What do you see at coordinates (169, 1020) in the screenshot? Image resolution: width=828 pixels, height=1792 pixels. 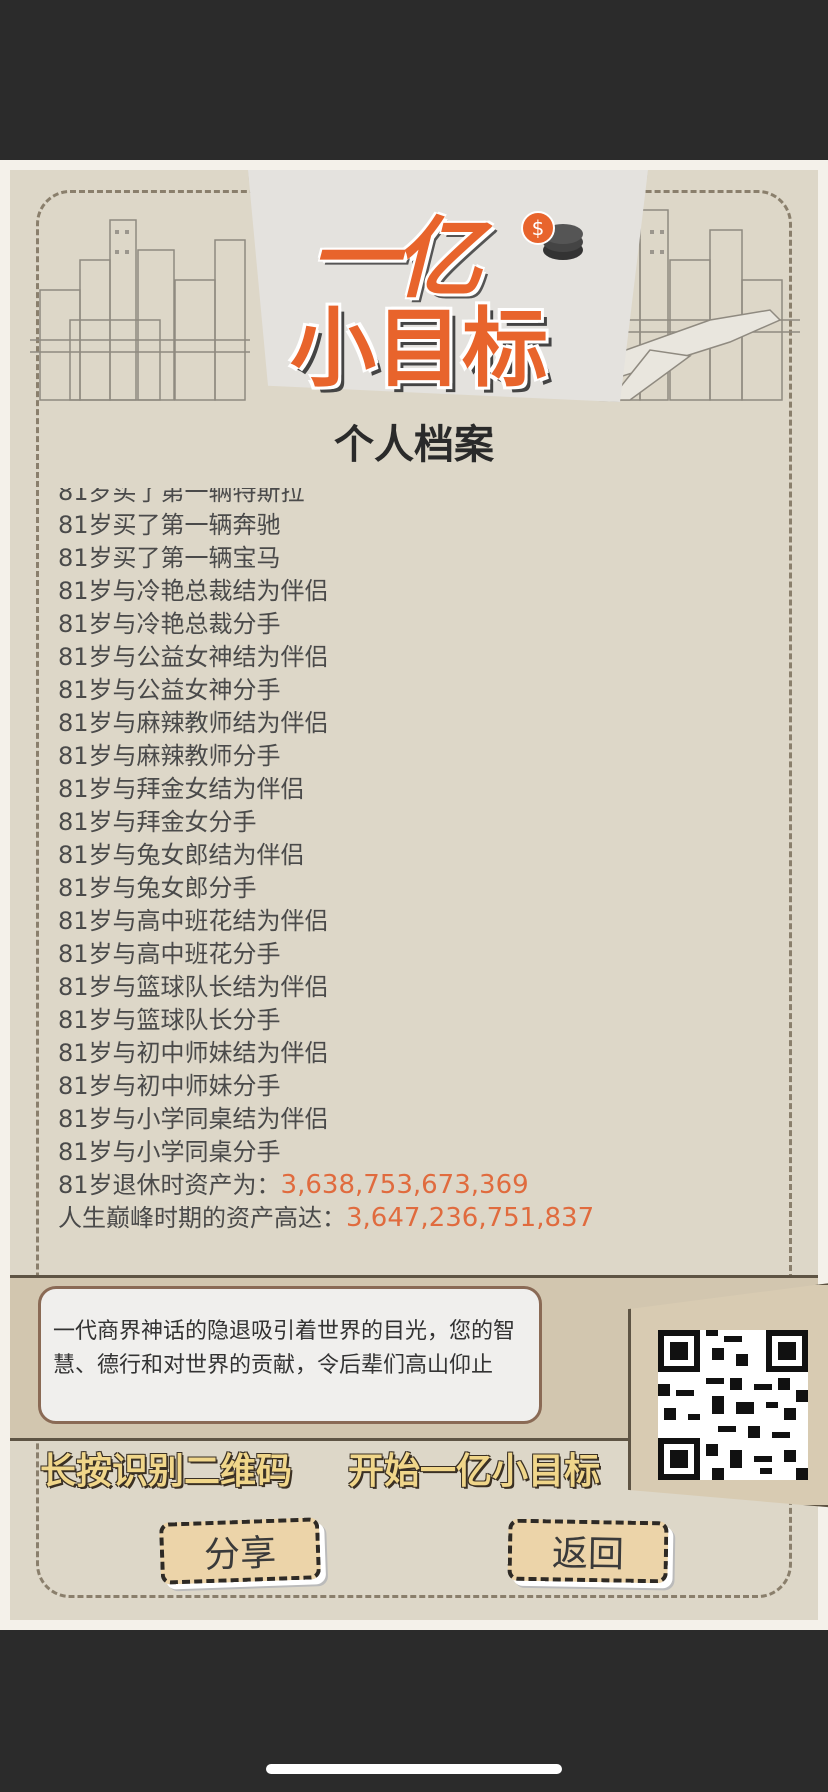 I see `life-log-entry: 81岁与篮球队长分手` at bounding box center [169, 1020].